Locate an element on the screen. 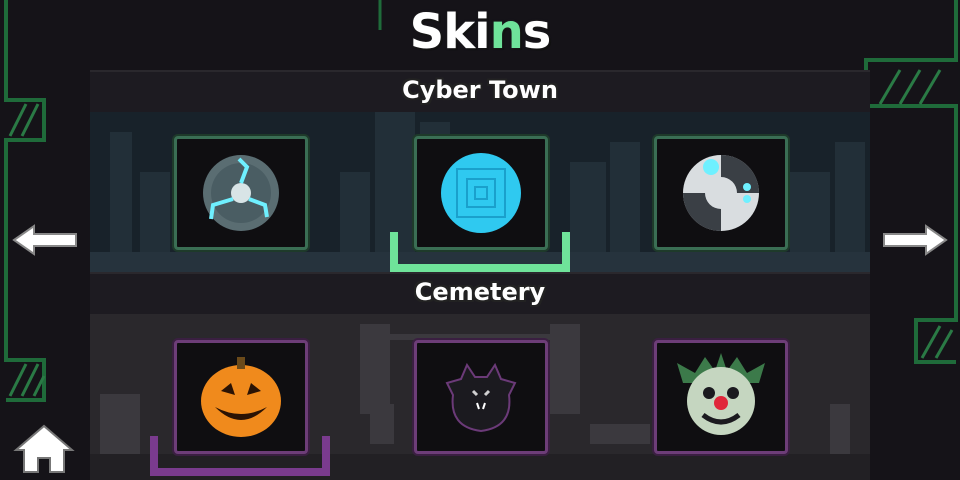 This screenshot has height=480, width=960. home-icon is located at coordinates (44, 448).